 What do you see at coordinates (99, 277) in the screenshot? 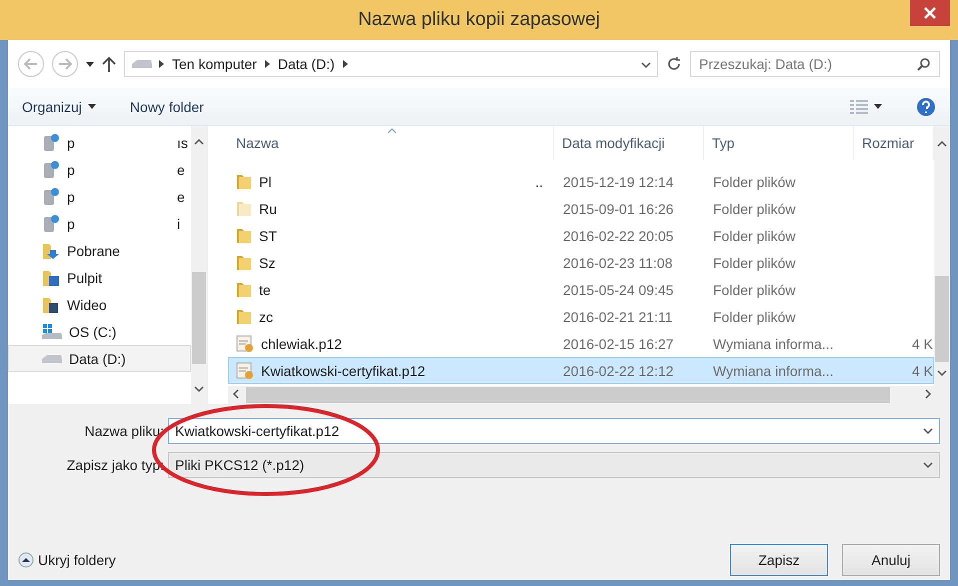
I see `sidebar-item: Pulpit` at bounding box center [99, 277].